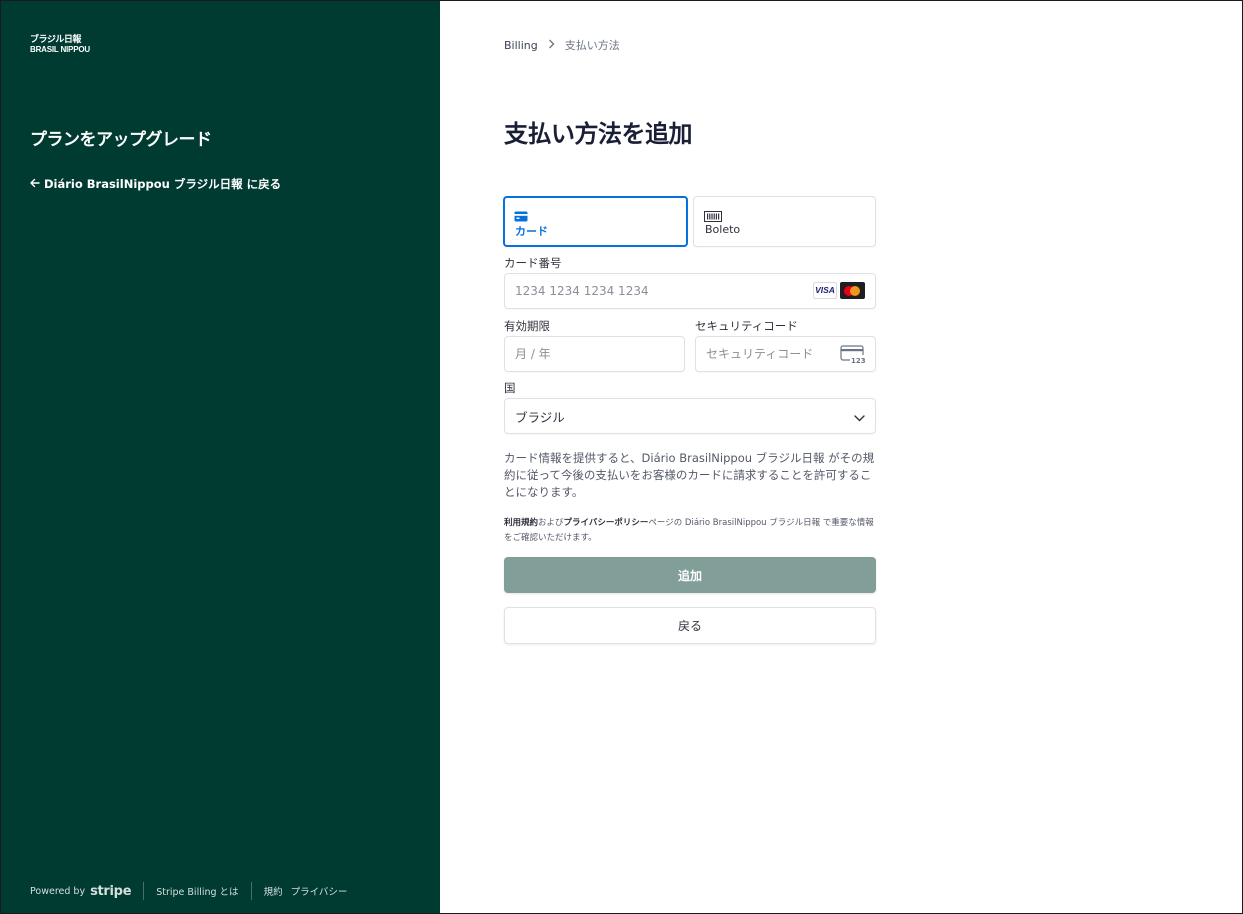 This screenshot has height=914, width=1243. I want to click on privacy-link: プライバシー, so click(319, 891).